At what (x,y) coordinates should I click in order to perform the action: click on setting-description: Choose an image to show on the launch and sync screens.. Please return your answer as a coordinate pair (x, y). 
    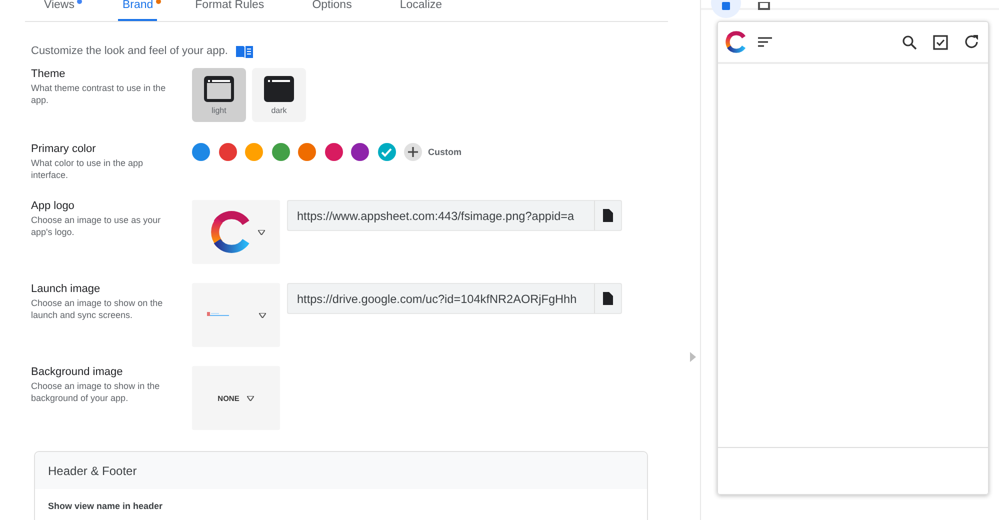
    Looking at the image, I should click on (97, 309).